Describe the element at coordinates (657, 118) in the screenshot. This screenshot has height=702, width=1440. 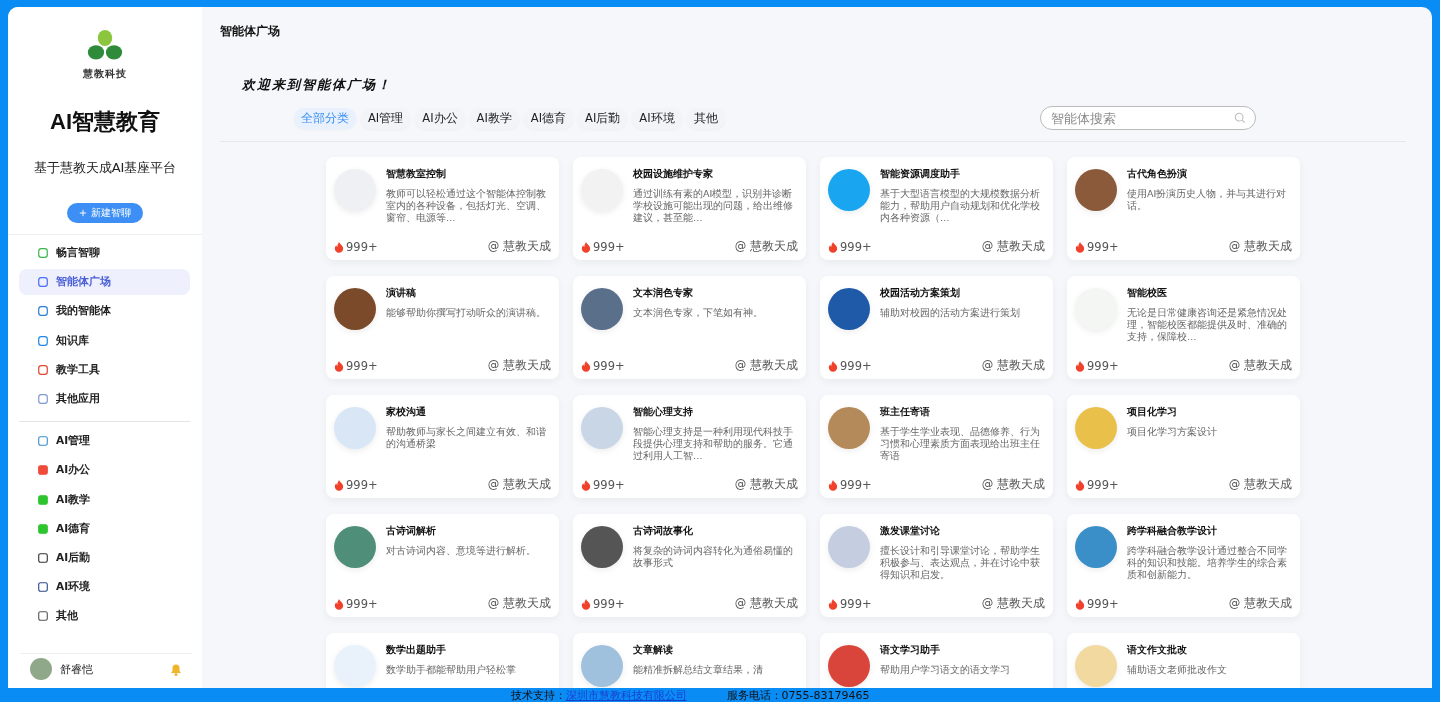
I see `category-tab: AI环境` at that location.